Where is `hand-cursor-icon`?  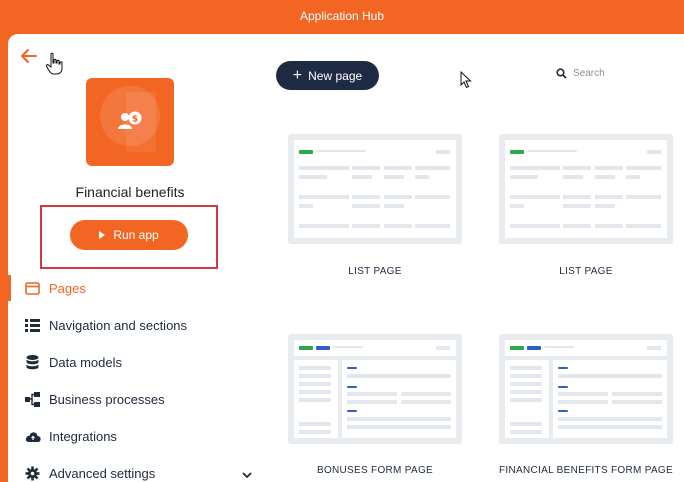 hand-cursor-icon is located at coordinates (55, 64).